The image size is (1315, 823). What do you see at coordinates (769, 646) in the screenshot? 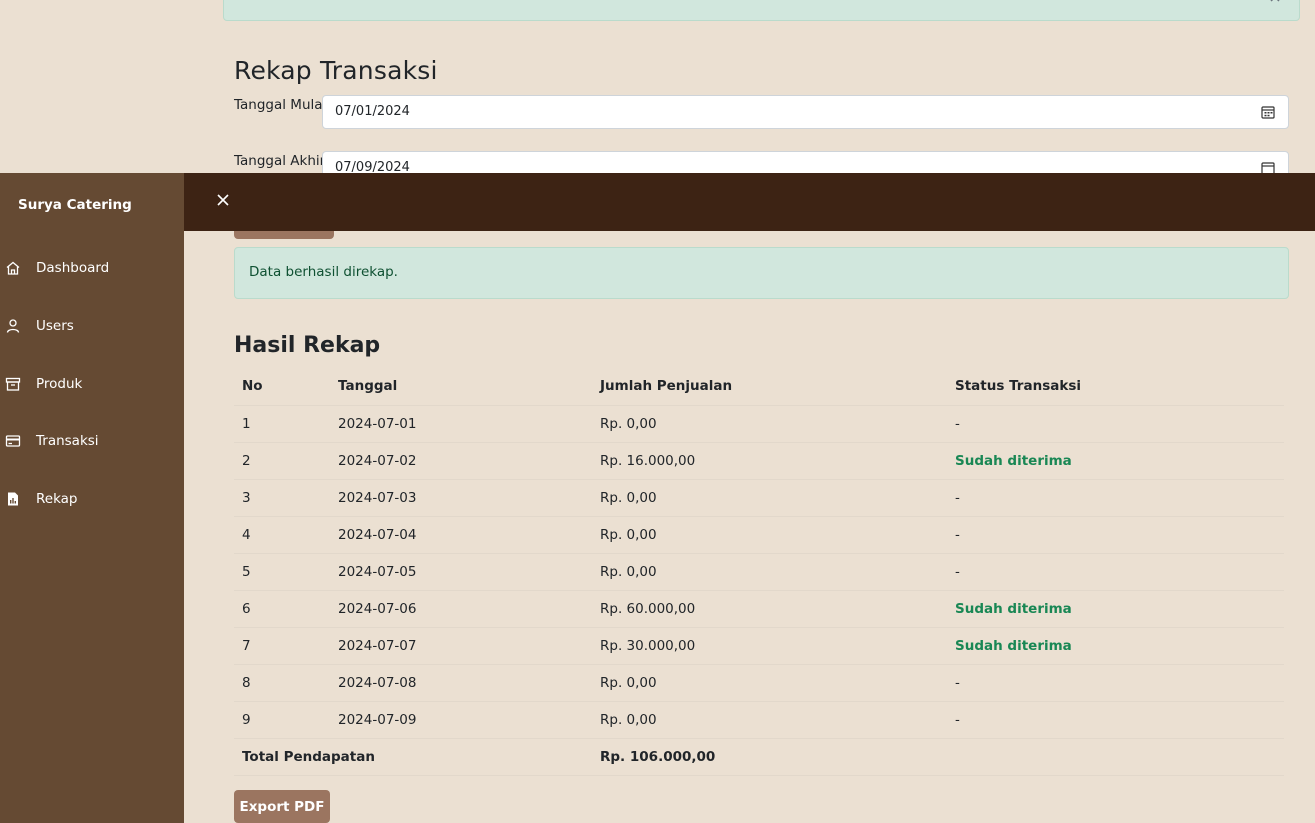
I see `cell-amount: Rp. 30.000,00` at bounding box center [769, 646].